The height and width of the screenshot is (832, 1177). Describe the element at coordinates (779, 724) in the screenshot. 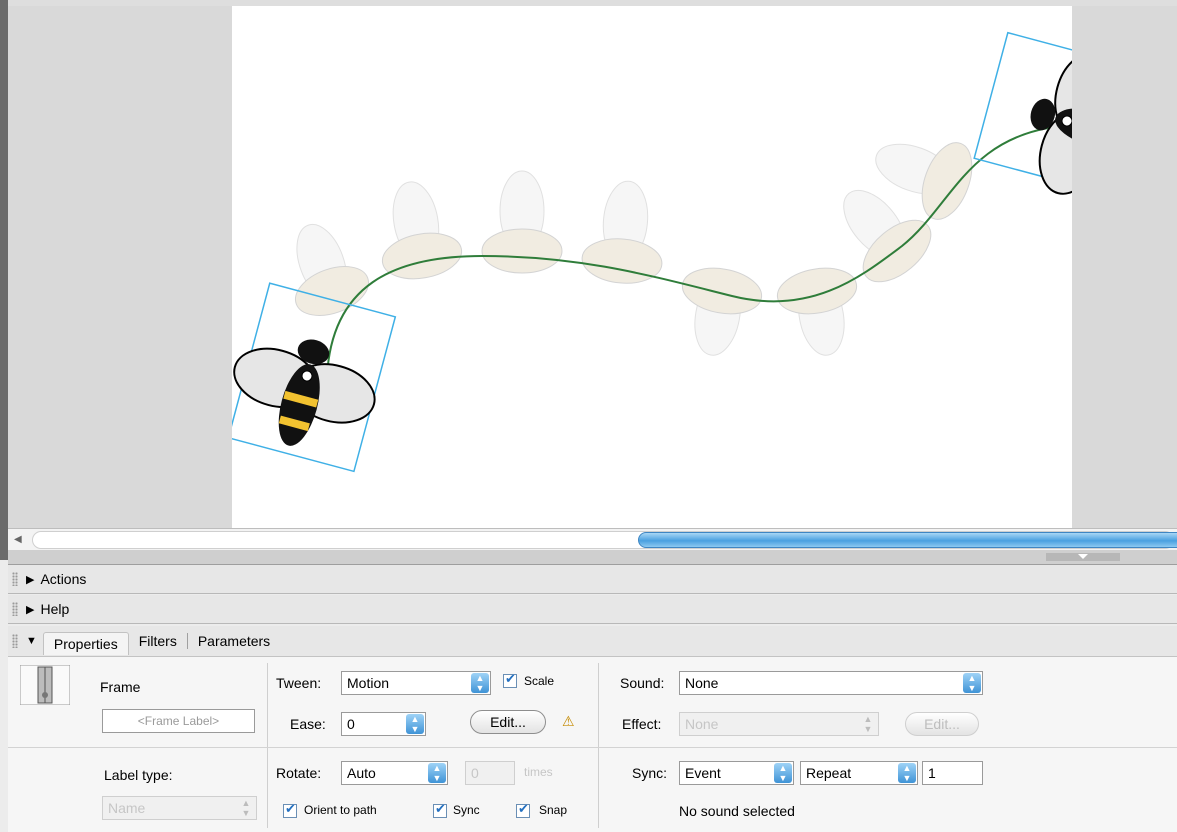

I see `effect-select: None ▲ ▼` at that location.